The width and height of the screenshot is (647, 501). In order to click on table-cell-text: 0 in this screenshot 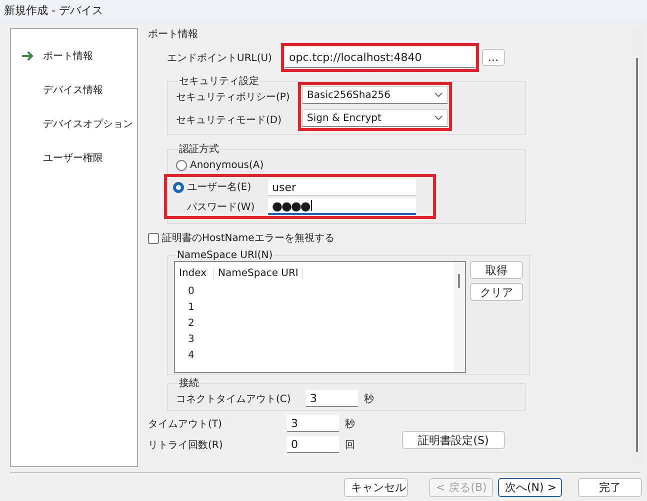, I will do `click(191, 292)`.